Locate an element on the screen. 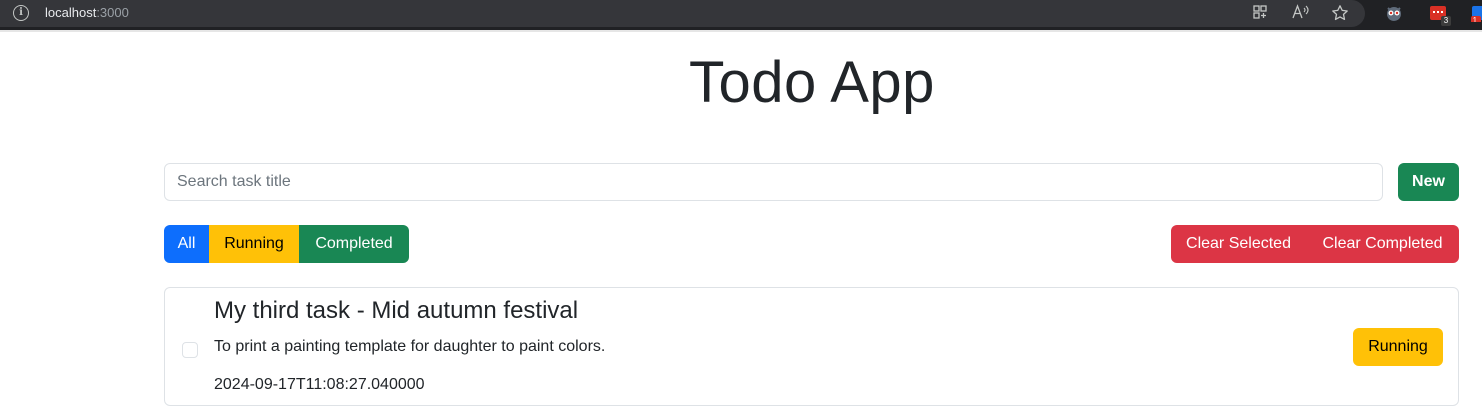  url-host: localhost is located at coordinates (71, 12).